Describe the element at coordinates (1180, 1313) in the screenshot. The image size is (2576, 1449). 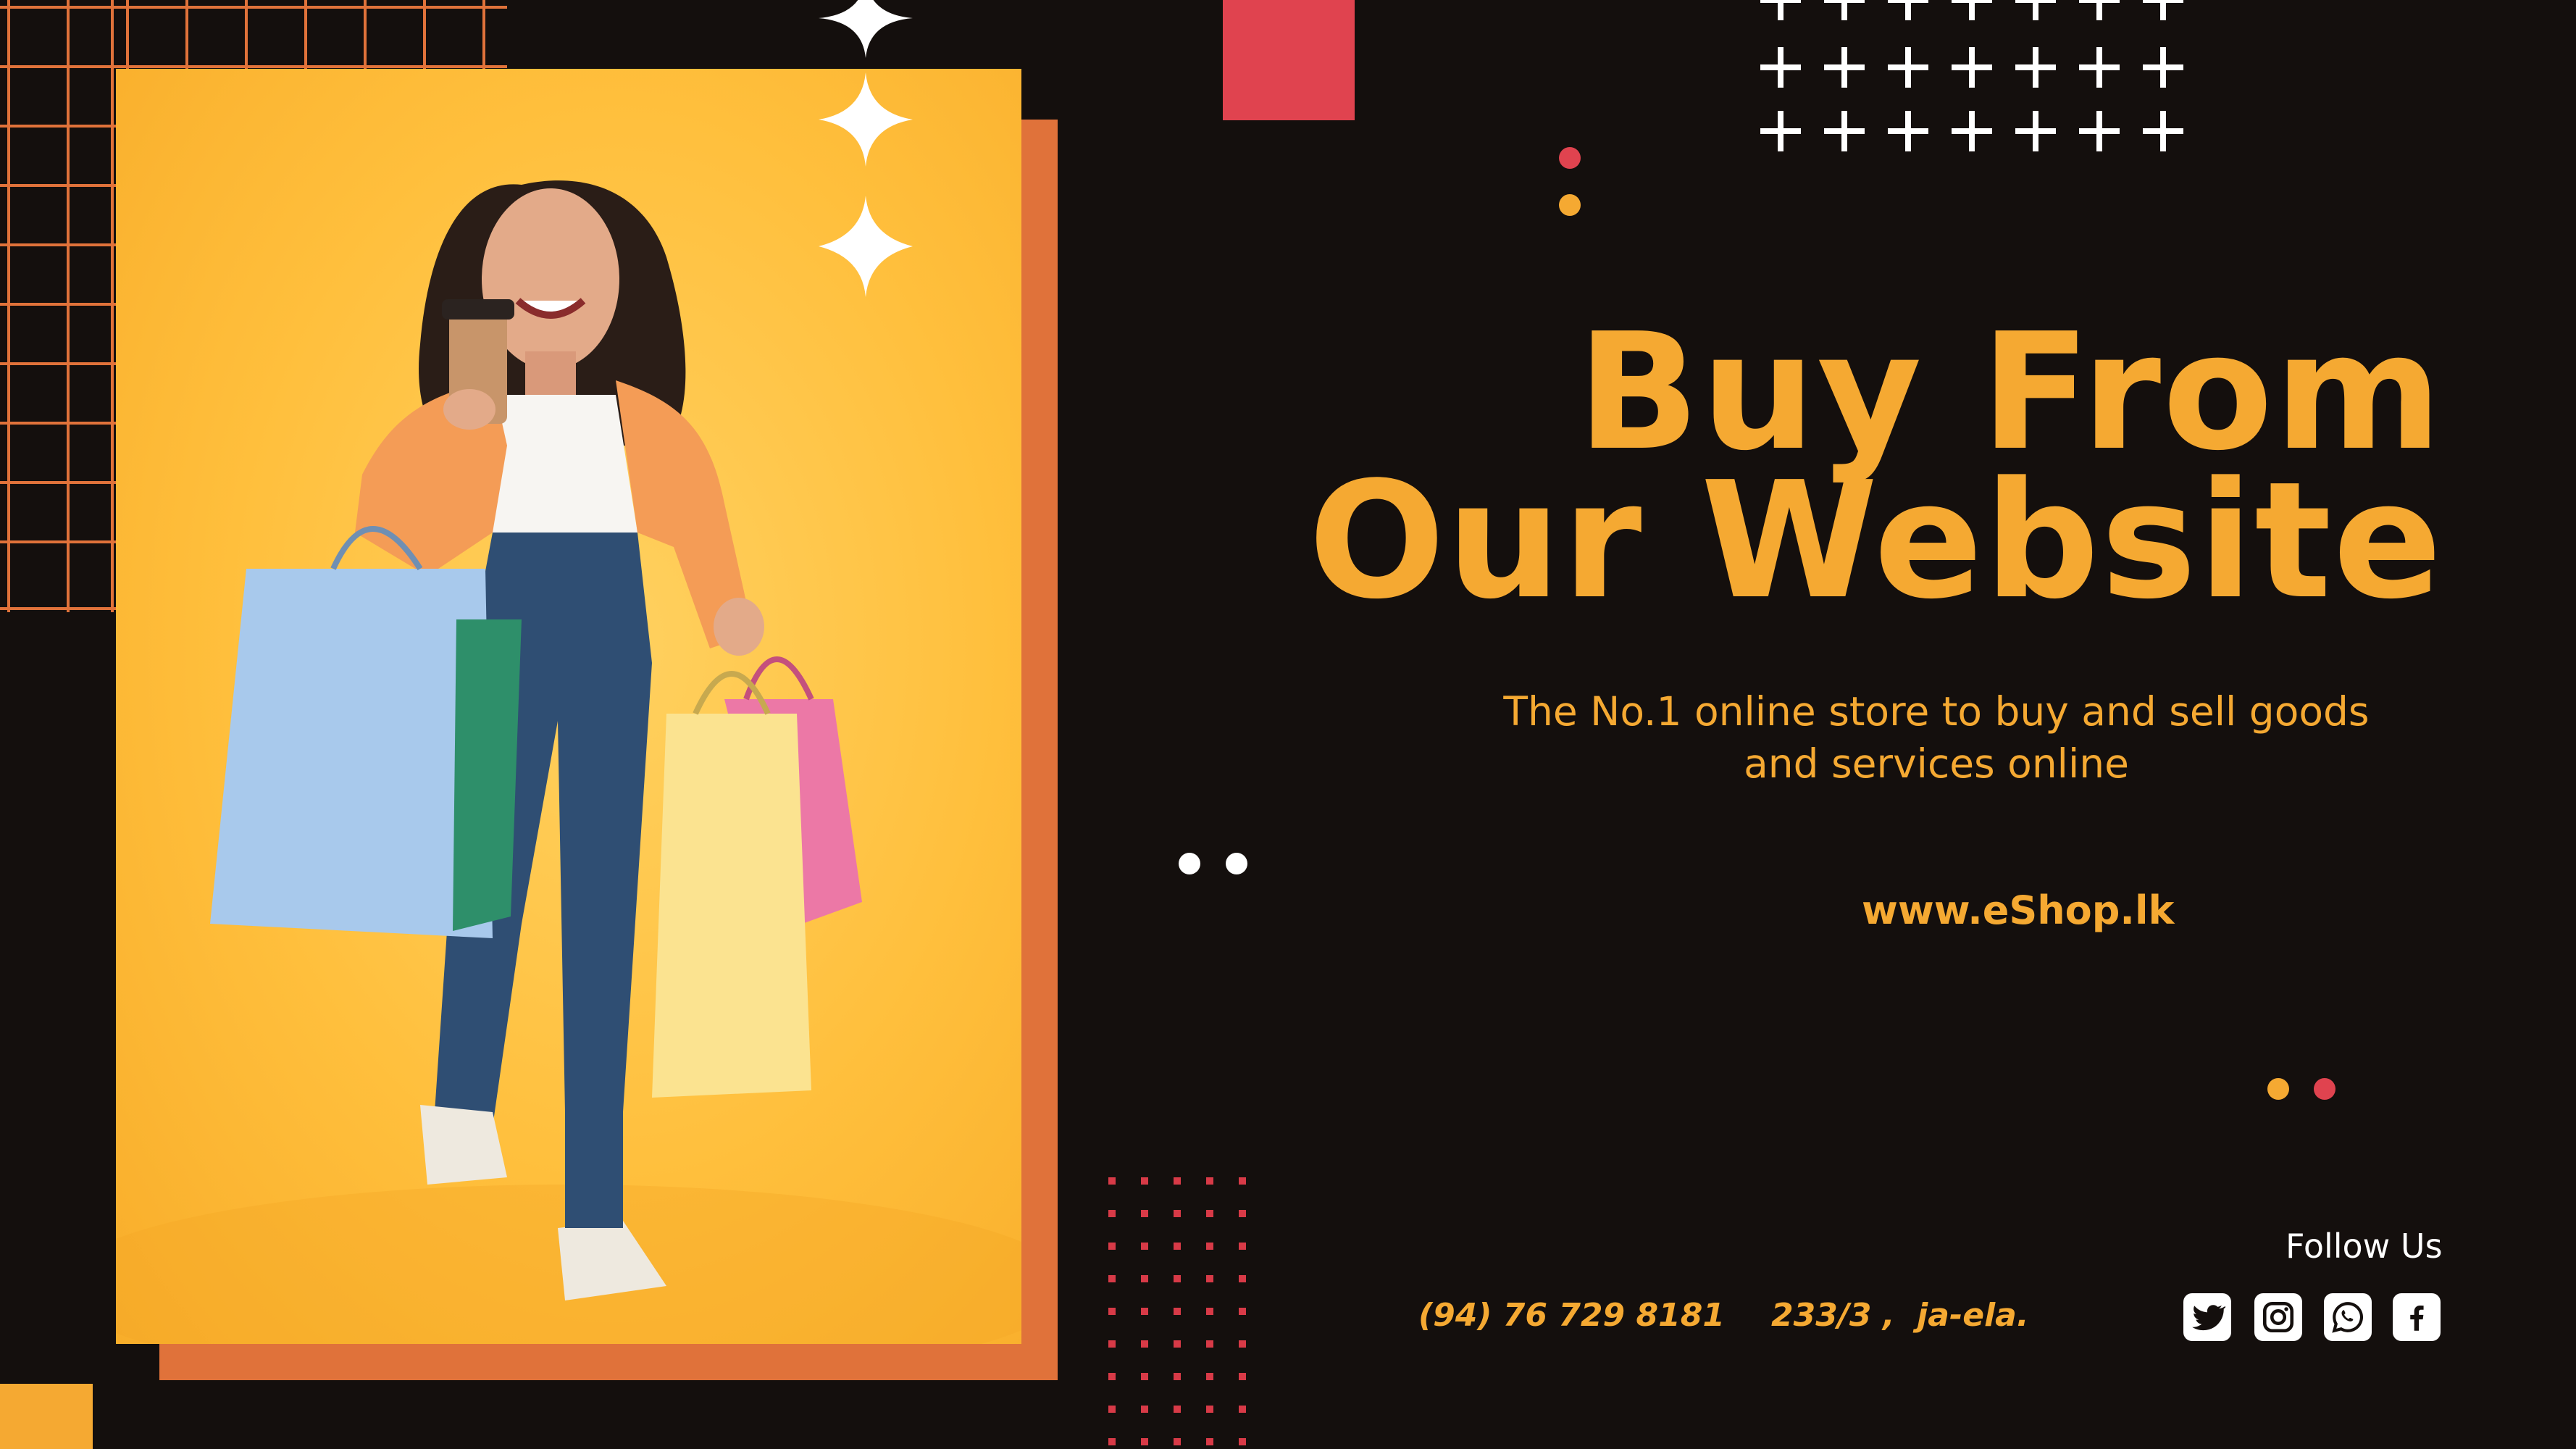
I see `red-dot-pattern` at that location.